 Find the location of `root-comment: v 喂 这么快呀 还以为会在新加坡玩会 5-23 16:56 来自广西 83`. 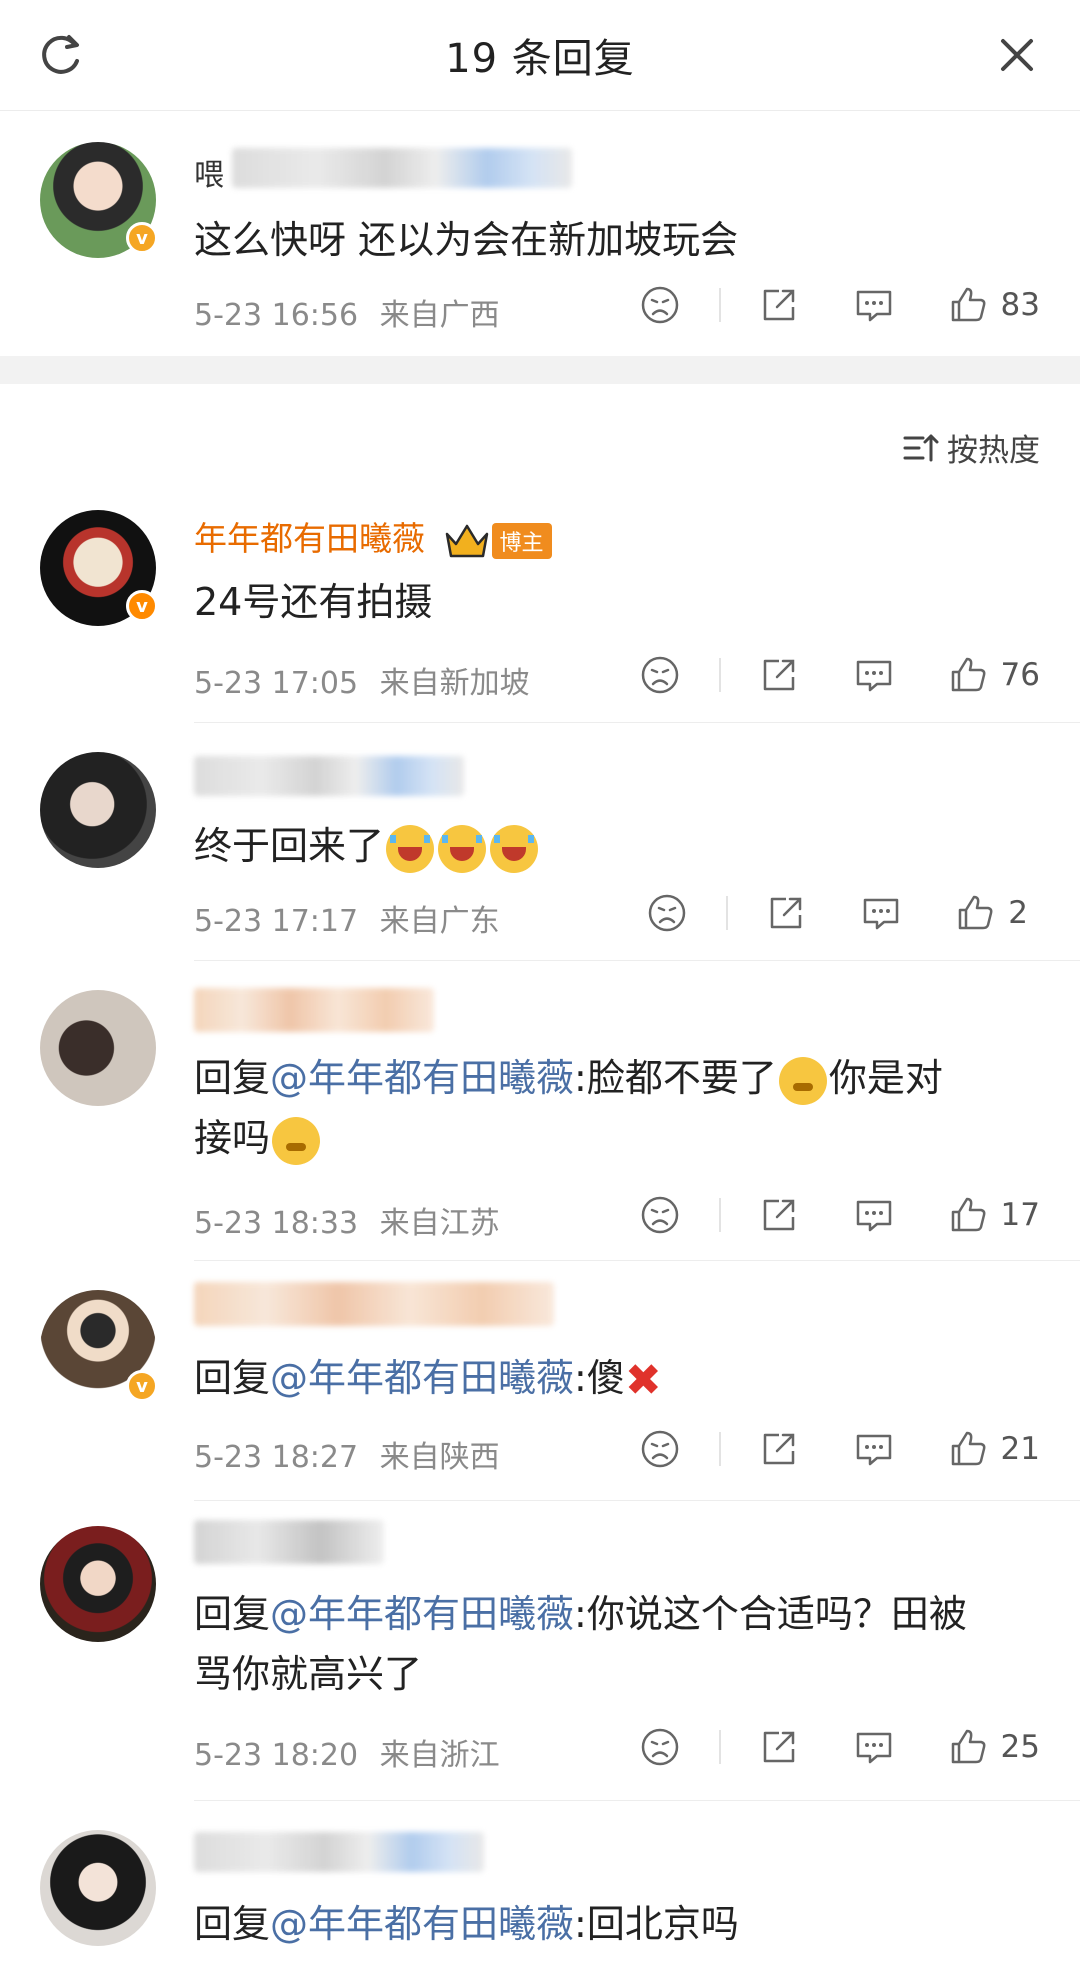

root-comment: v 喂 这么快呀 还以为会在新加坡玩会 5-23 16:56 来自广西 83 is located at coordinates (540, 230).